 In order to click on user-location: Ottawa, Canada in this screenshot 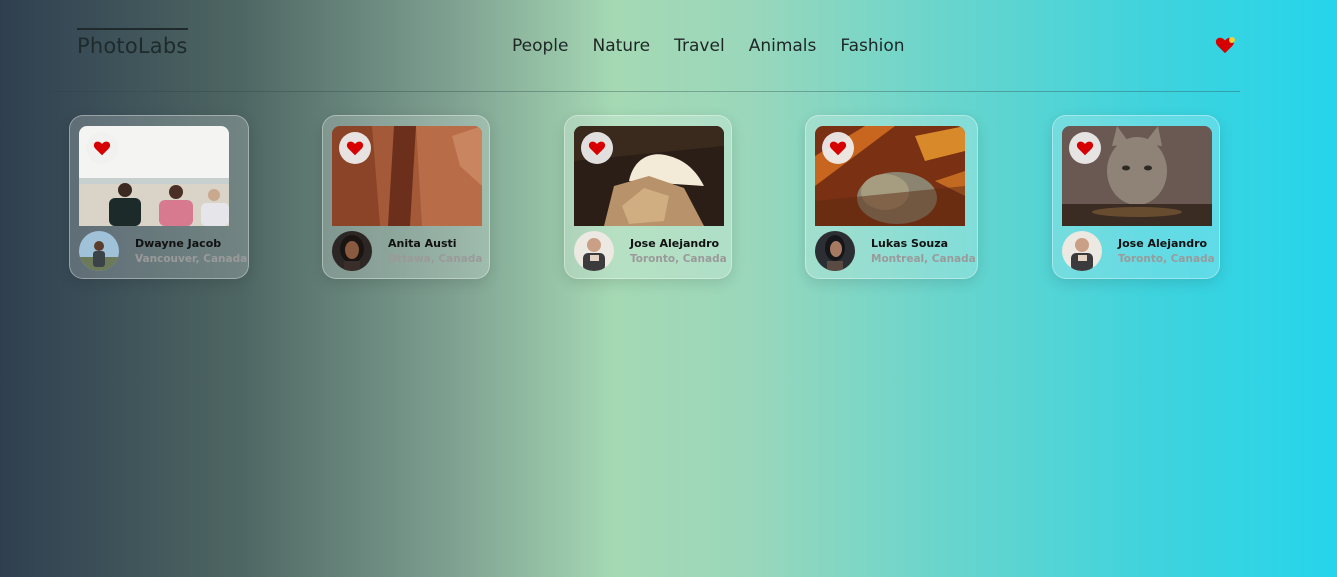, I will do `click(435, 259)`.